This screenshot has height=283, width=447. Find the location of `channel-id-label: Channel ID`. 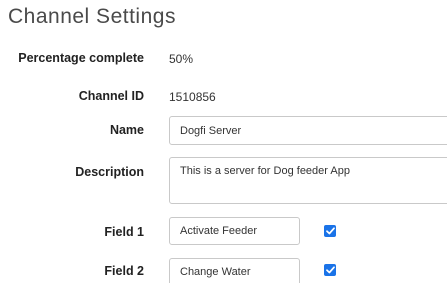

channel-id-label: Channel ID is located at coordinates (111, 96).